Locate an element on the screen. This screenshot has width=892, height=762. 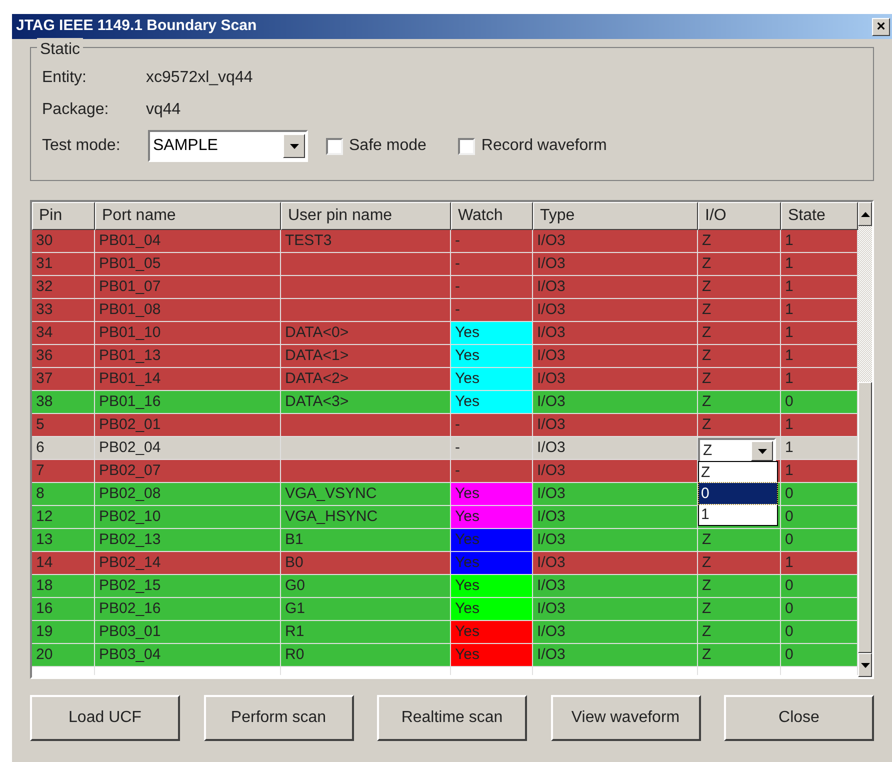
column-header: Port name is located at coordinates (188, 216).